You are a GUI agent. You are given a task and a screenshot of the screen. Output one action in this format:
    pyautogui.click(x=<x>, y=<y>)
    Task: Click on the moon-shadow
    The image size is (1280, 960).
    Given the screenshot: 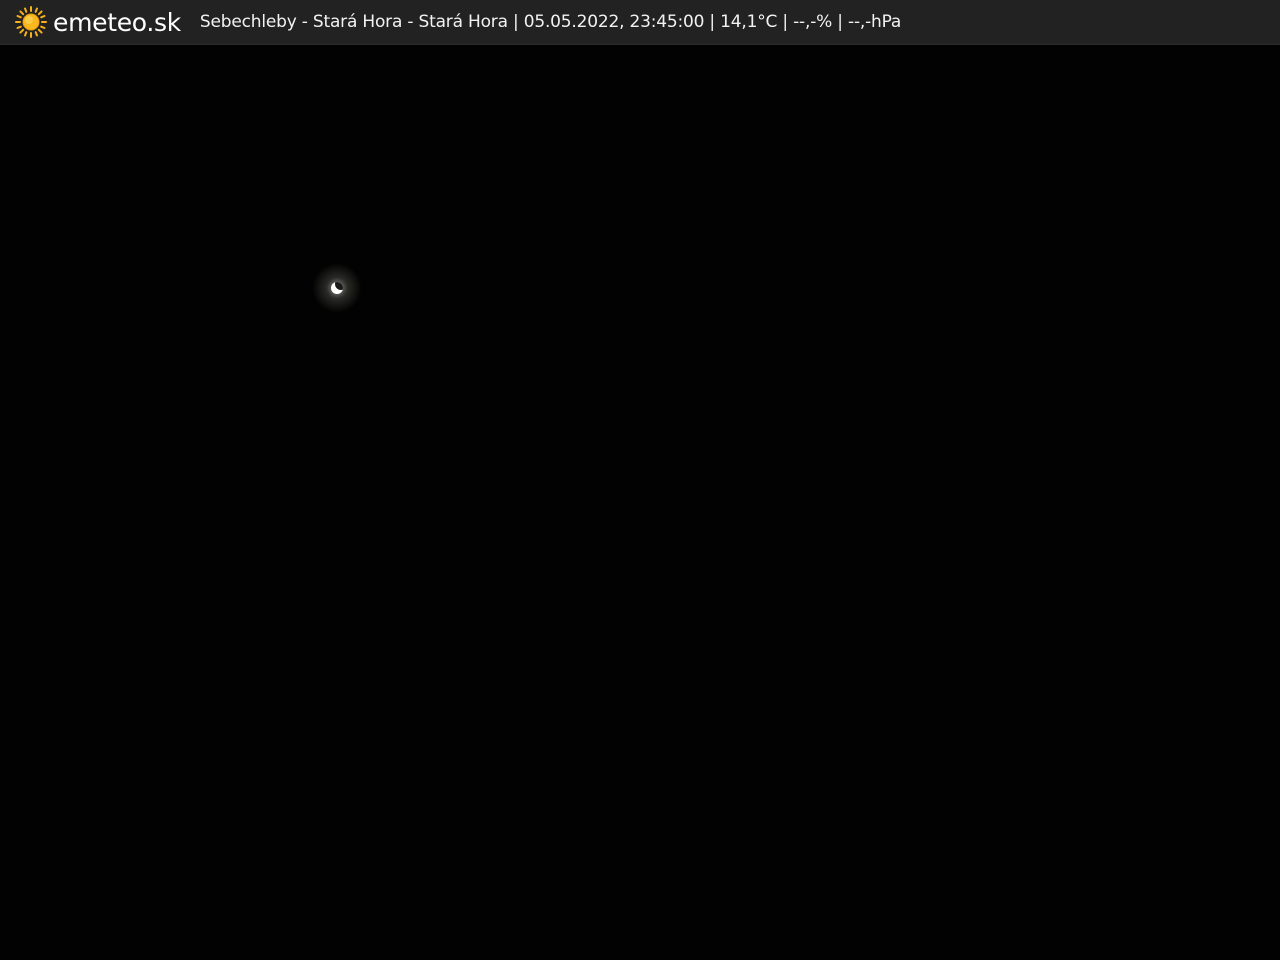 What is the action you would take?
    pyautogui.click(x=339, y=286)
    